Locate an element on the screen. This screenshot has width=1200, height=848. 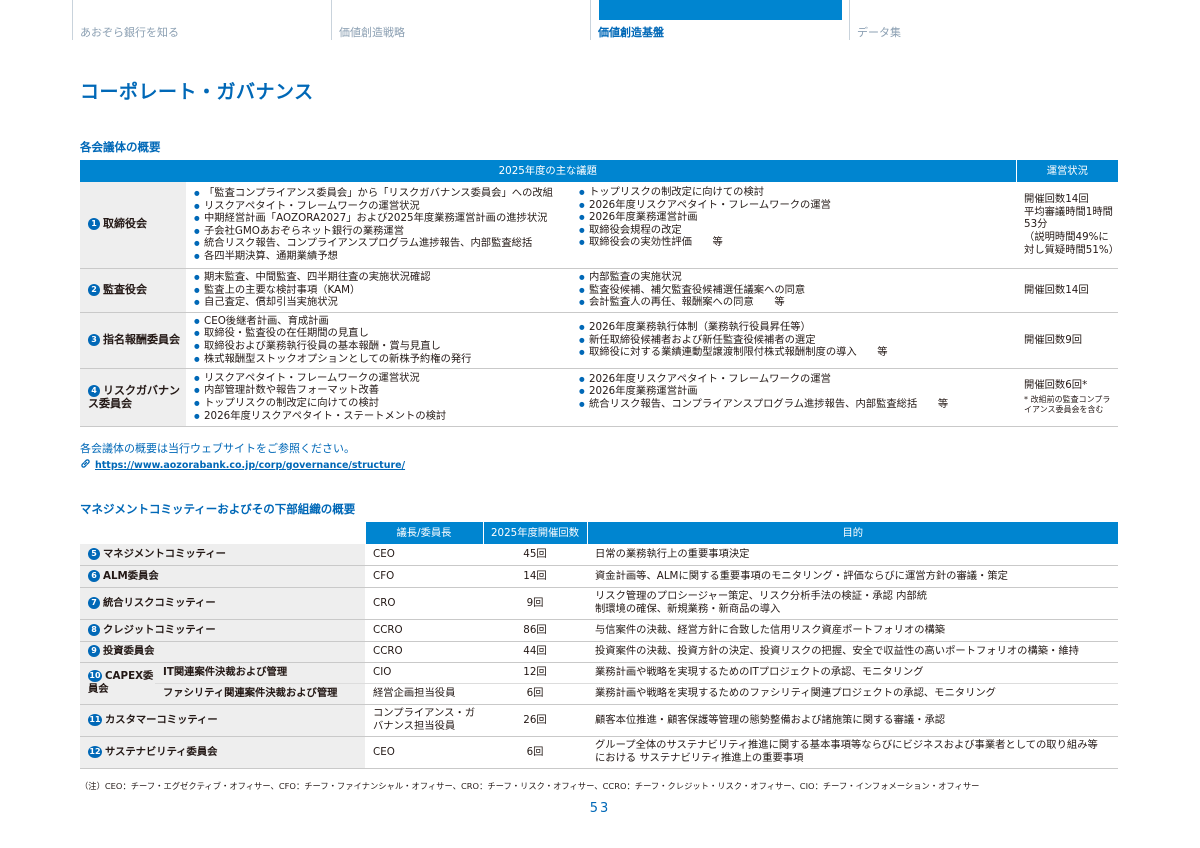
status-text: 平均審議時間1時間53分 is located at coordinates (1068, 218).